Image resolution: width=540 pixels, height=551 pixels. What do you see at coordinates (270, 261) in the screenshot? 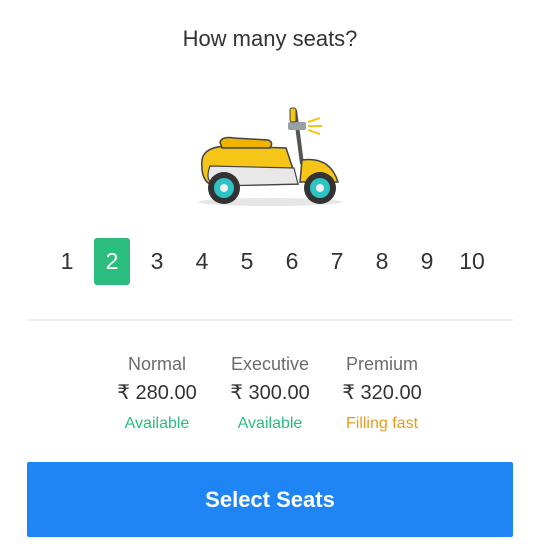
I see `seat-count-selector: 1 2 3 4 5 6 7 8 9 10` at bounding box center [270, 261].